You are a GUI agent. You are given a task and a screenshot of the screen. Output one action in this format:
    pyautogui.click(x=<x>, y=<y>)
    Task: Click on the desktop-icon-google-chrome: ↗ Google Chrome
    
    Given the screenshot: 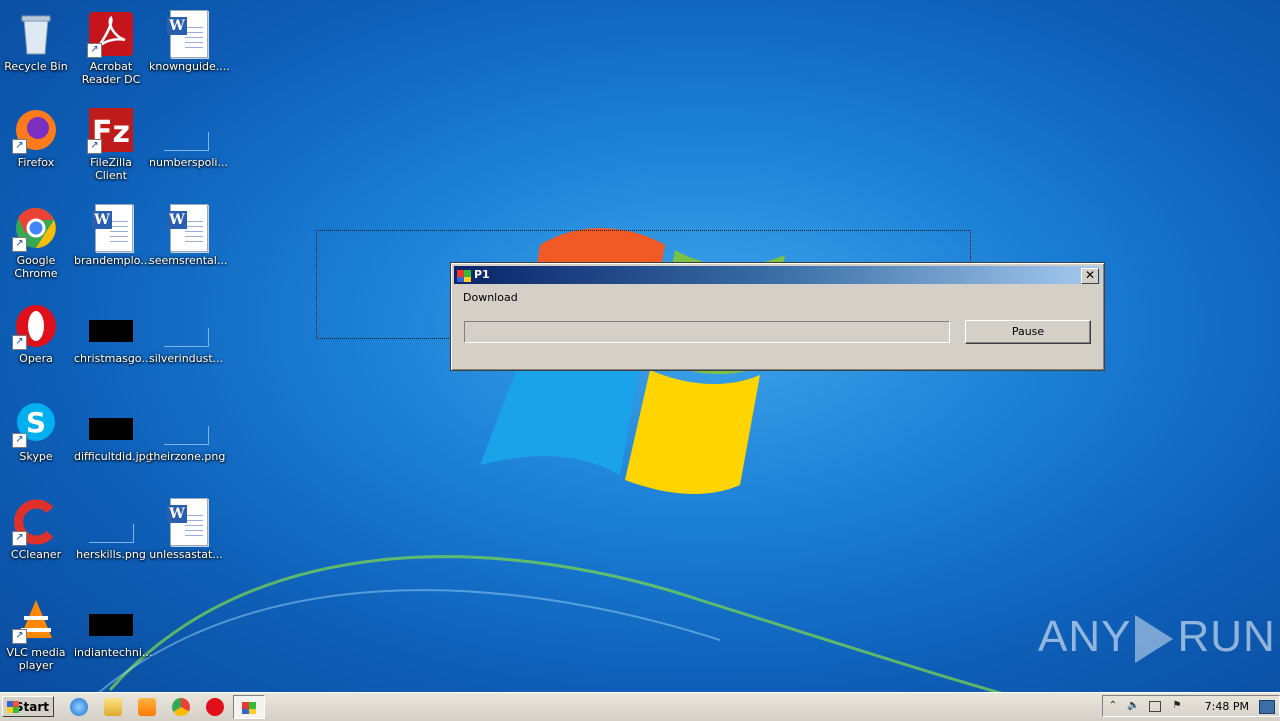 What is the action you would take?
    pyautogui.click(x=37, y=243)
    